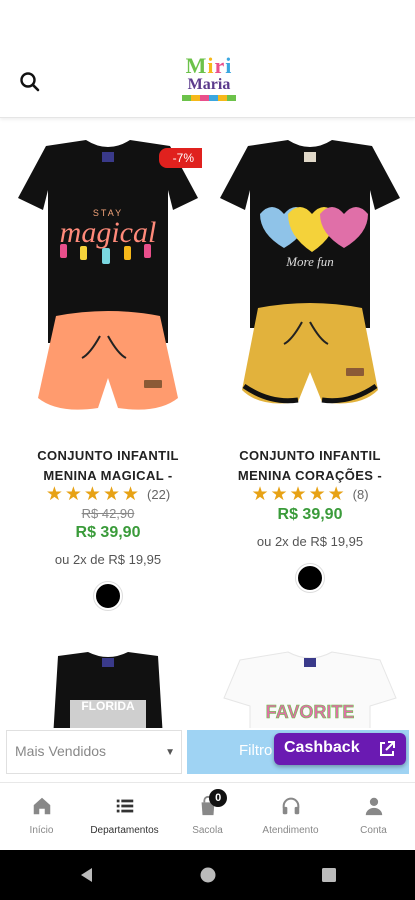 The width and height of the screenshot is (415, 900). Describe the element at coordinates (41, 806) in the screenshot. I see `home-icon` at that location.